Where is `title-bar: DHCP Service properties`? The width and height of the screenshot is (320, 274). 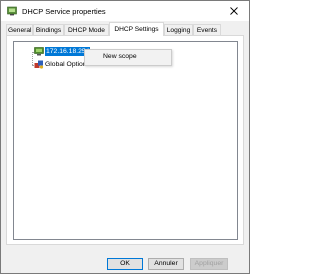 title-bar: DHCP Service properties is located at coordinates (125, 11).